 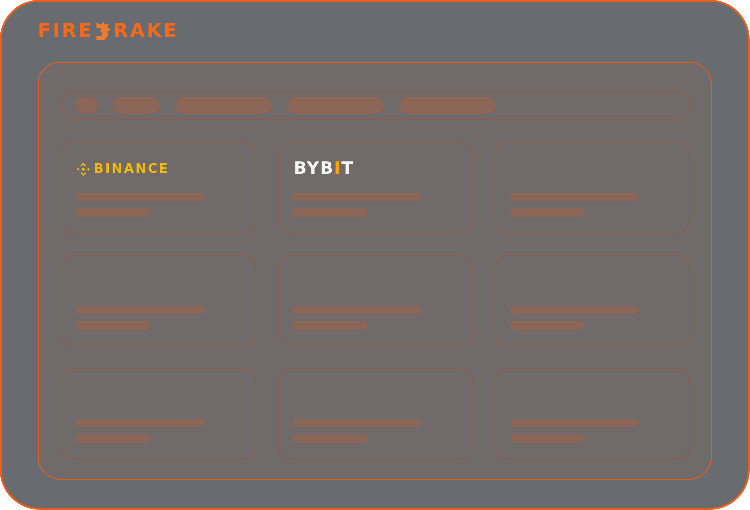 I want to click on exchange-card: BINANCE, so click(x=158, y=188).